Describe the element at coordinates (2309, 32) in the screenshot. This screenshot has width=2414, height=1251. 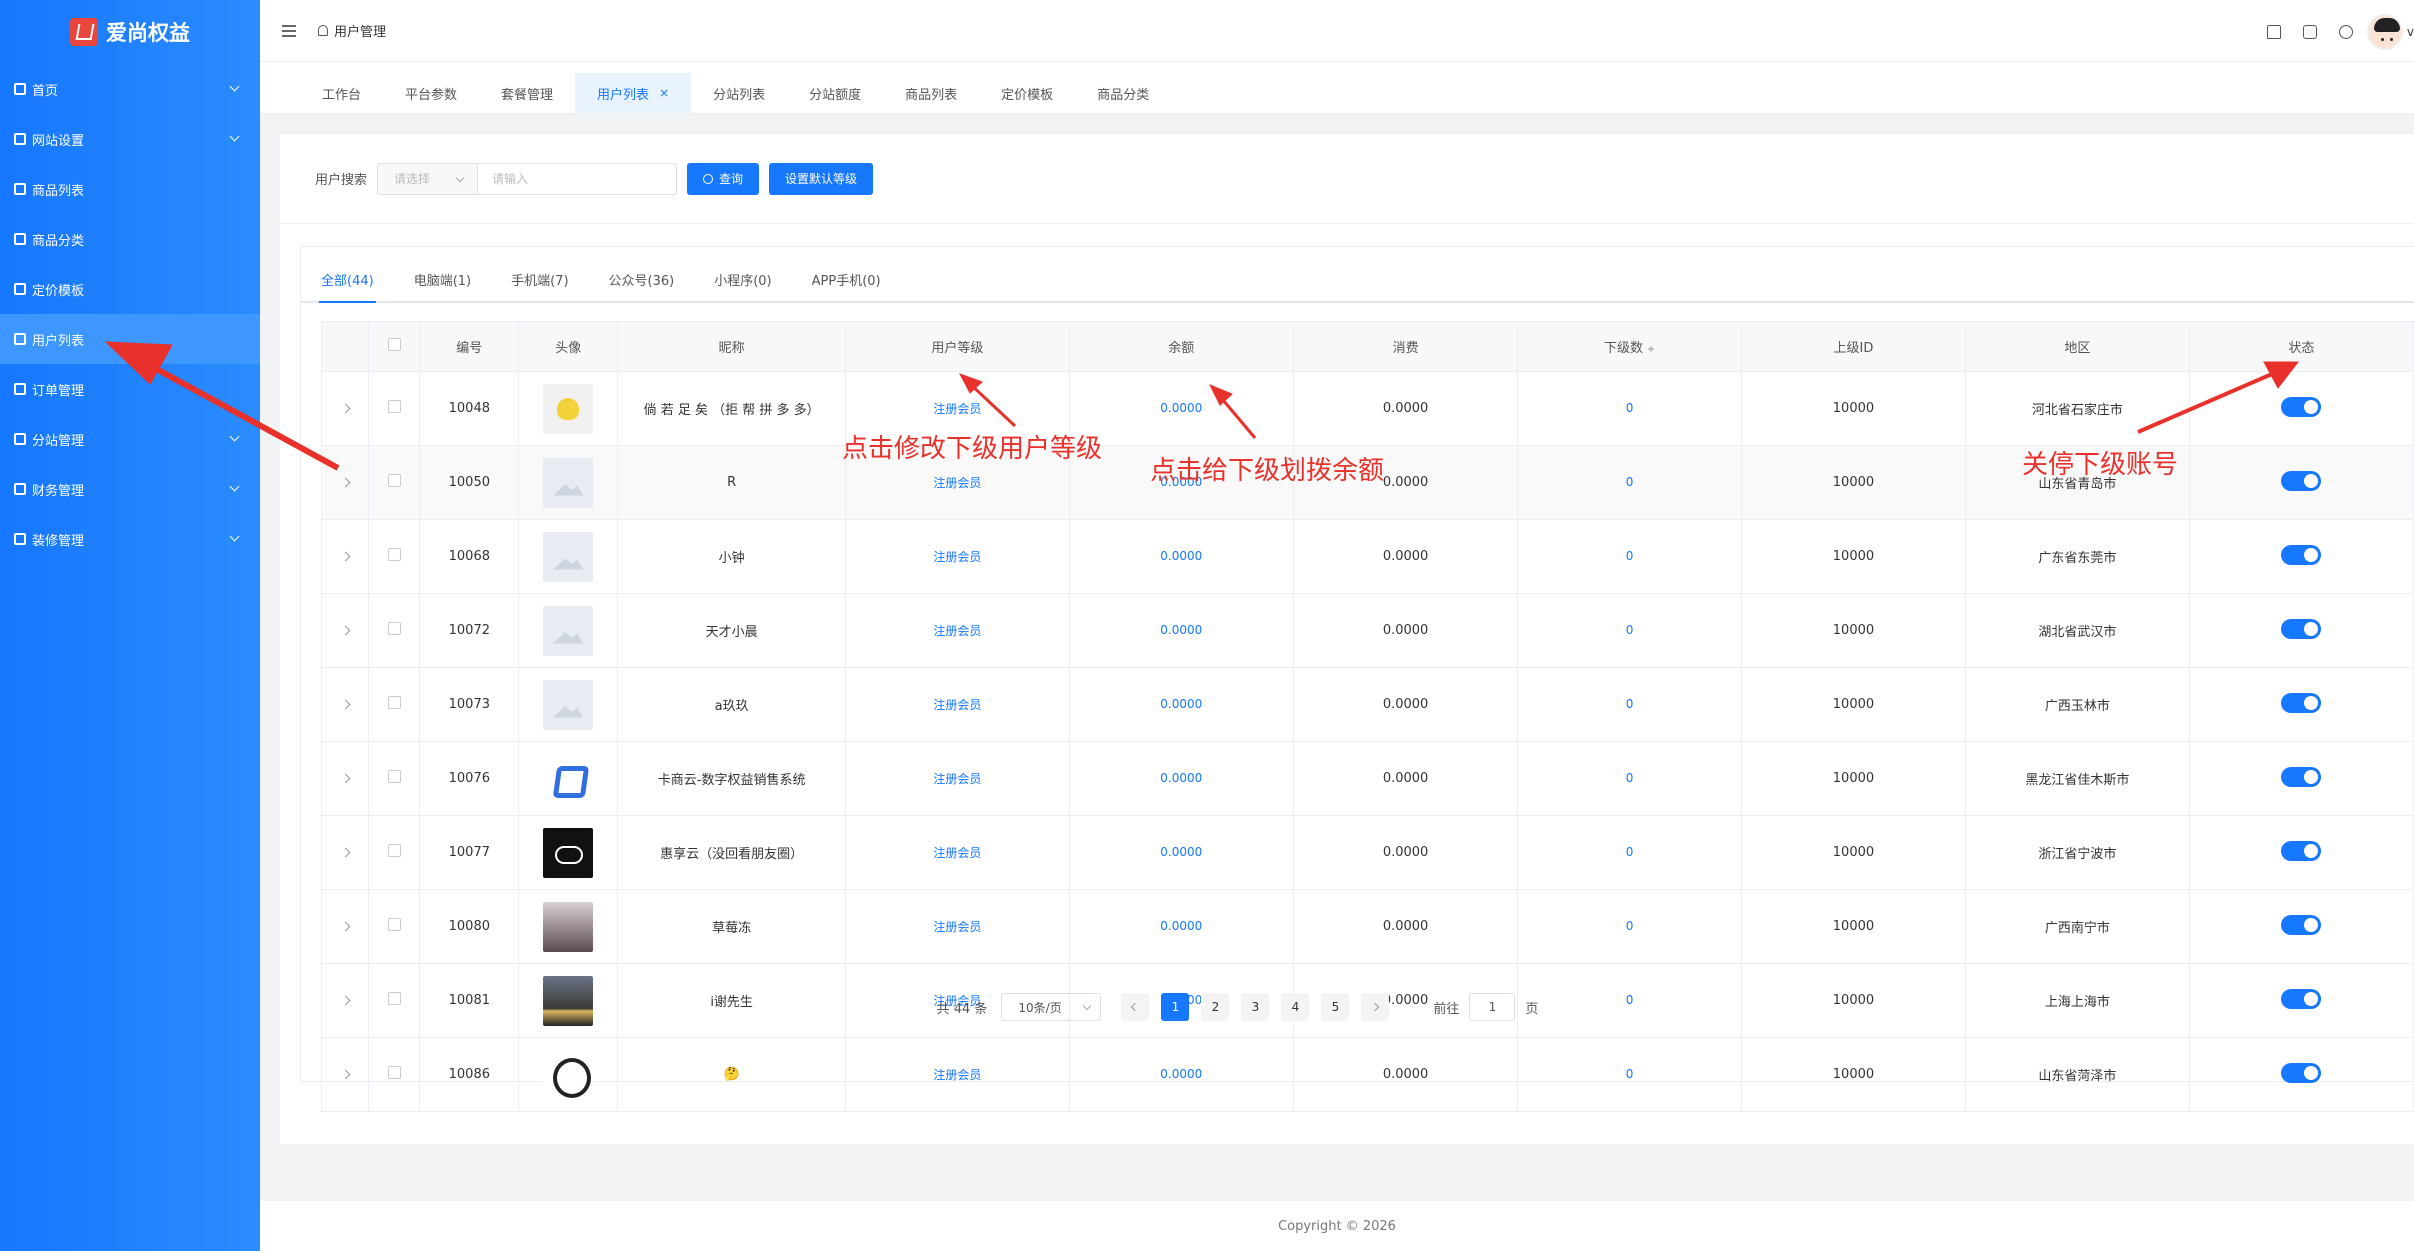
I see `fullscreen-icon` at that location.